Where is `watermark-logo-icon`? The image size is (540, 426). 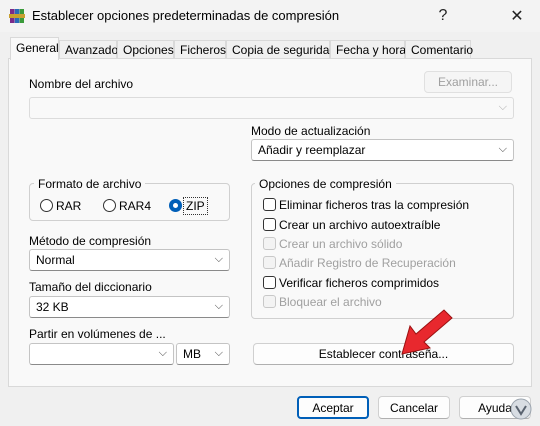
watermark-logo-icon is located at coordinates (521, 409).